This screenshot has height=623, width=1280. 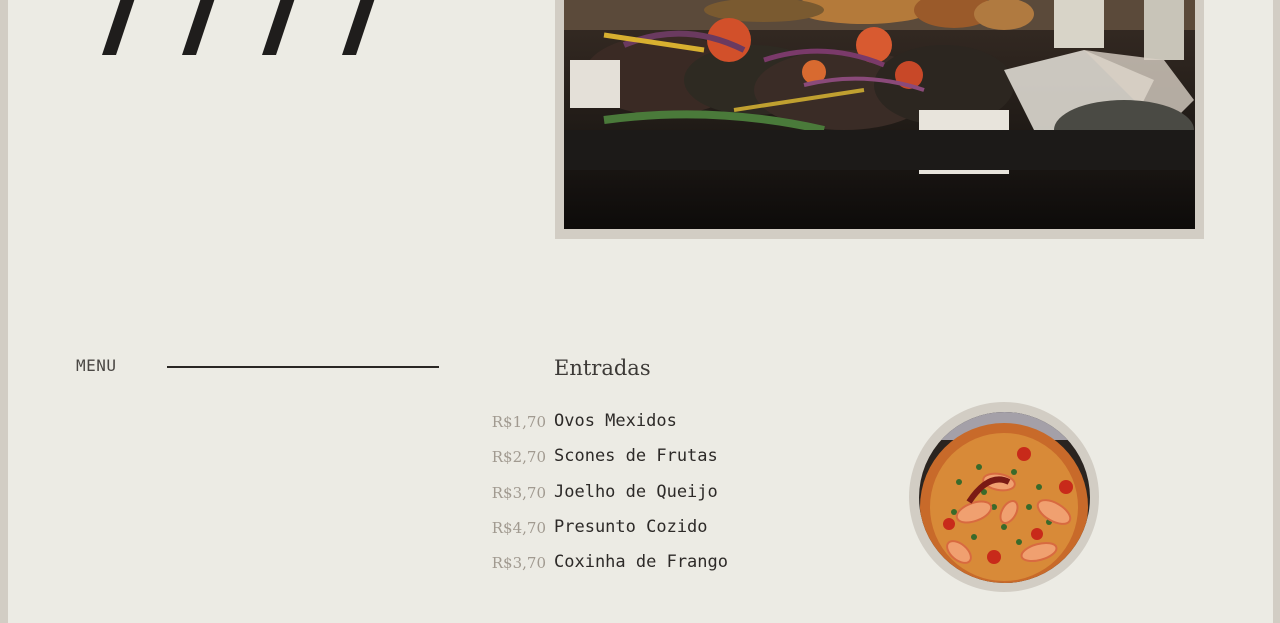 I want to click on menu-item-price: R$1,70, so click(x=518, y=422).